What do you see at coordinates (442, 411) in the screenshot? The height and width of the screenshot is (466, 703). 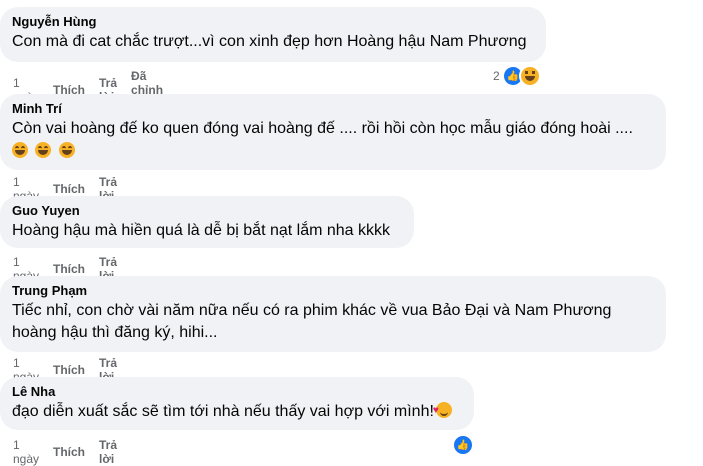 I see `smiling-face-with-hearts-emoji` at bounding box center [442, 411].